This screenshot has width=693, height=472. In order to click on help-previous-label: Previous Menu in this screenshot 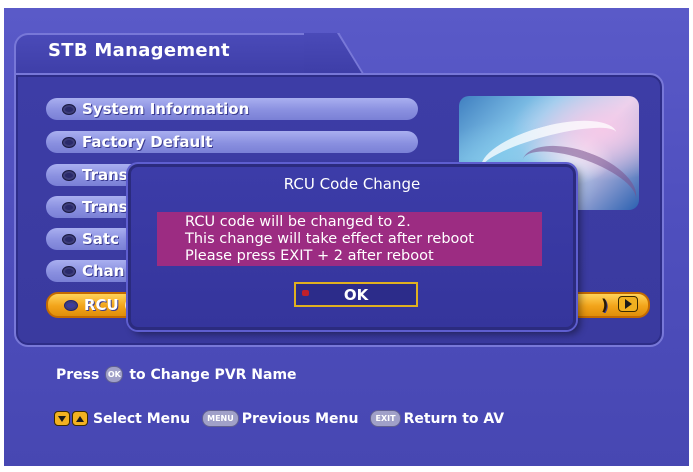, I will do `click(300, 418)`.